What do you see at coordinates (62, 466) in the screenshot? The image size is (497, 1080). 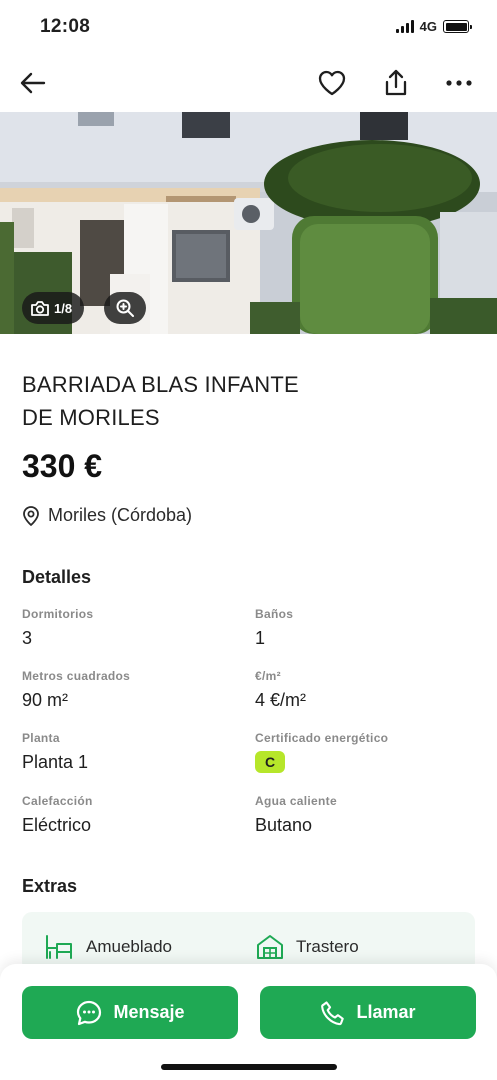 I see `listing-price: 330 €` at bounding box center [62, 466].